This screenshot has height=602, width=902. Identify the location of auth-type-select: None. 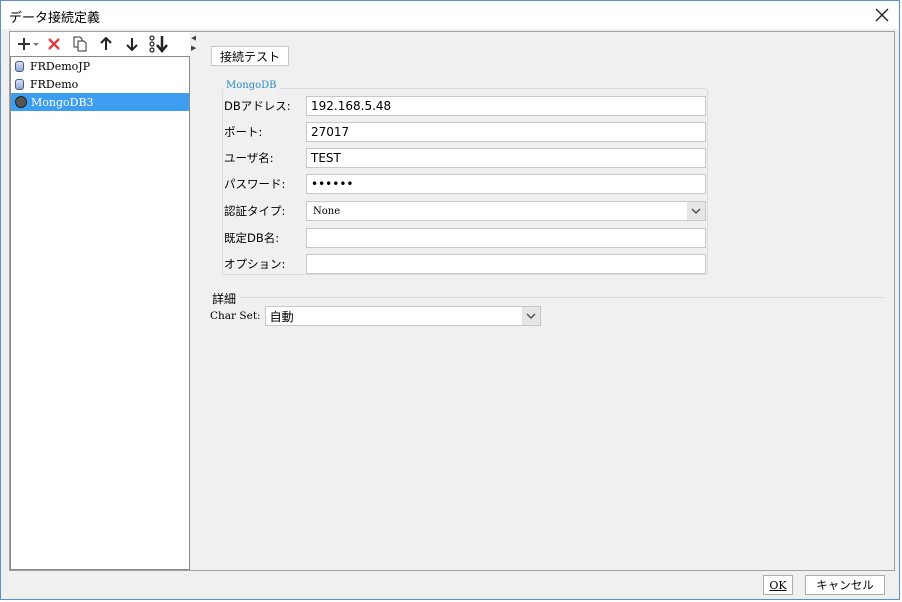
(506, 211).